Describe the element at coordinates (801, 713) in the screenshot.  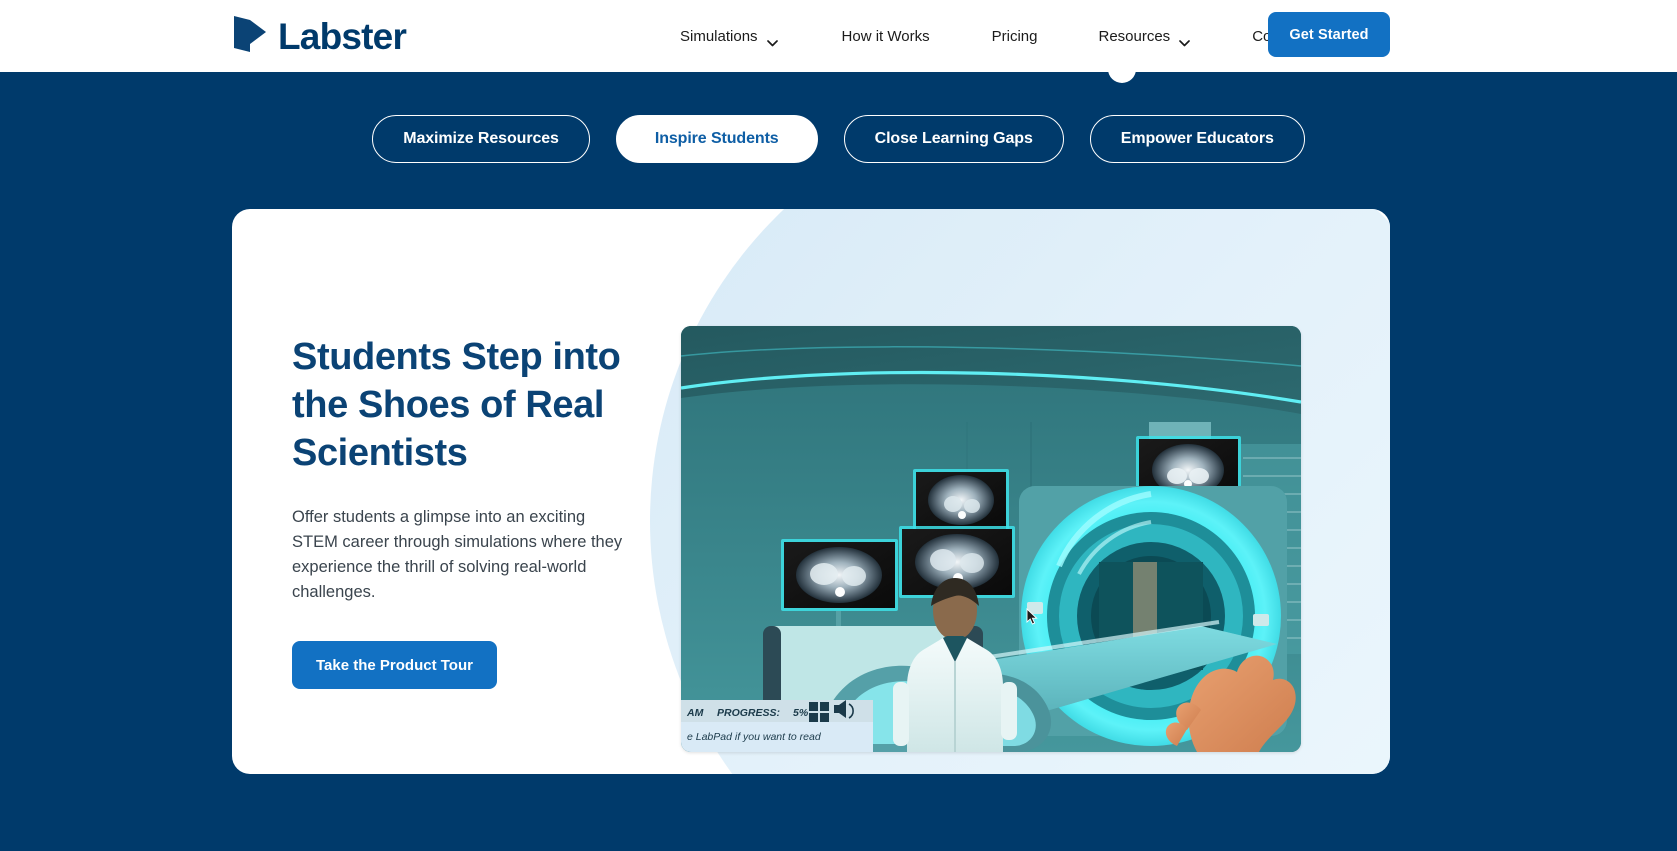
I see `svg-text: 5%` at that location.